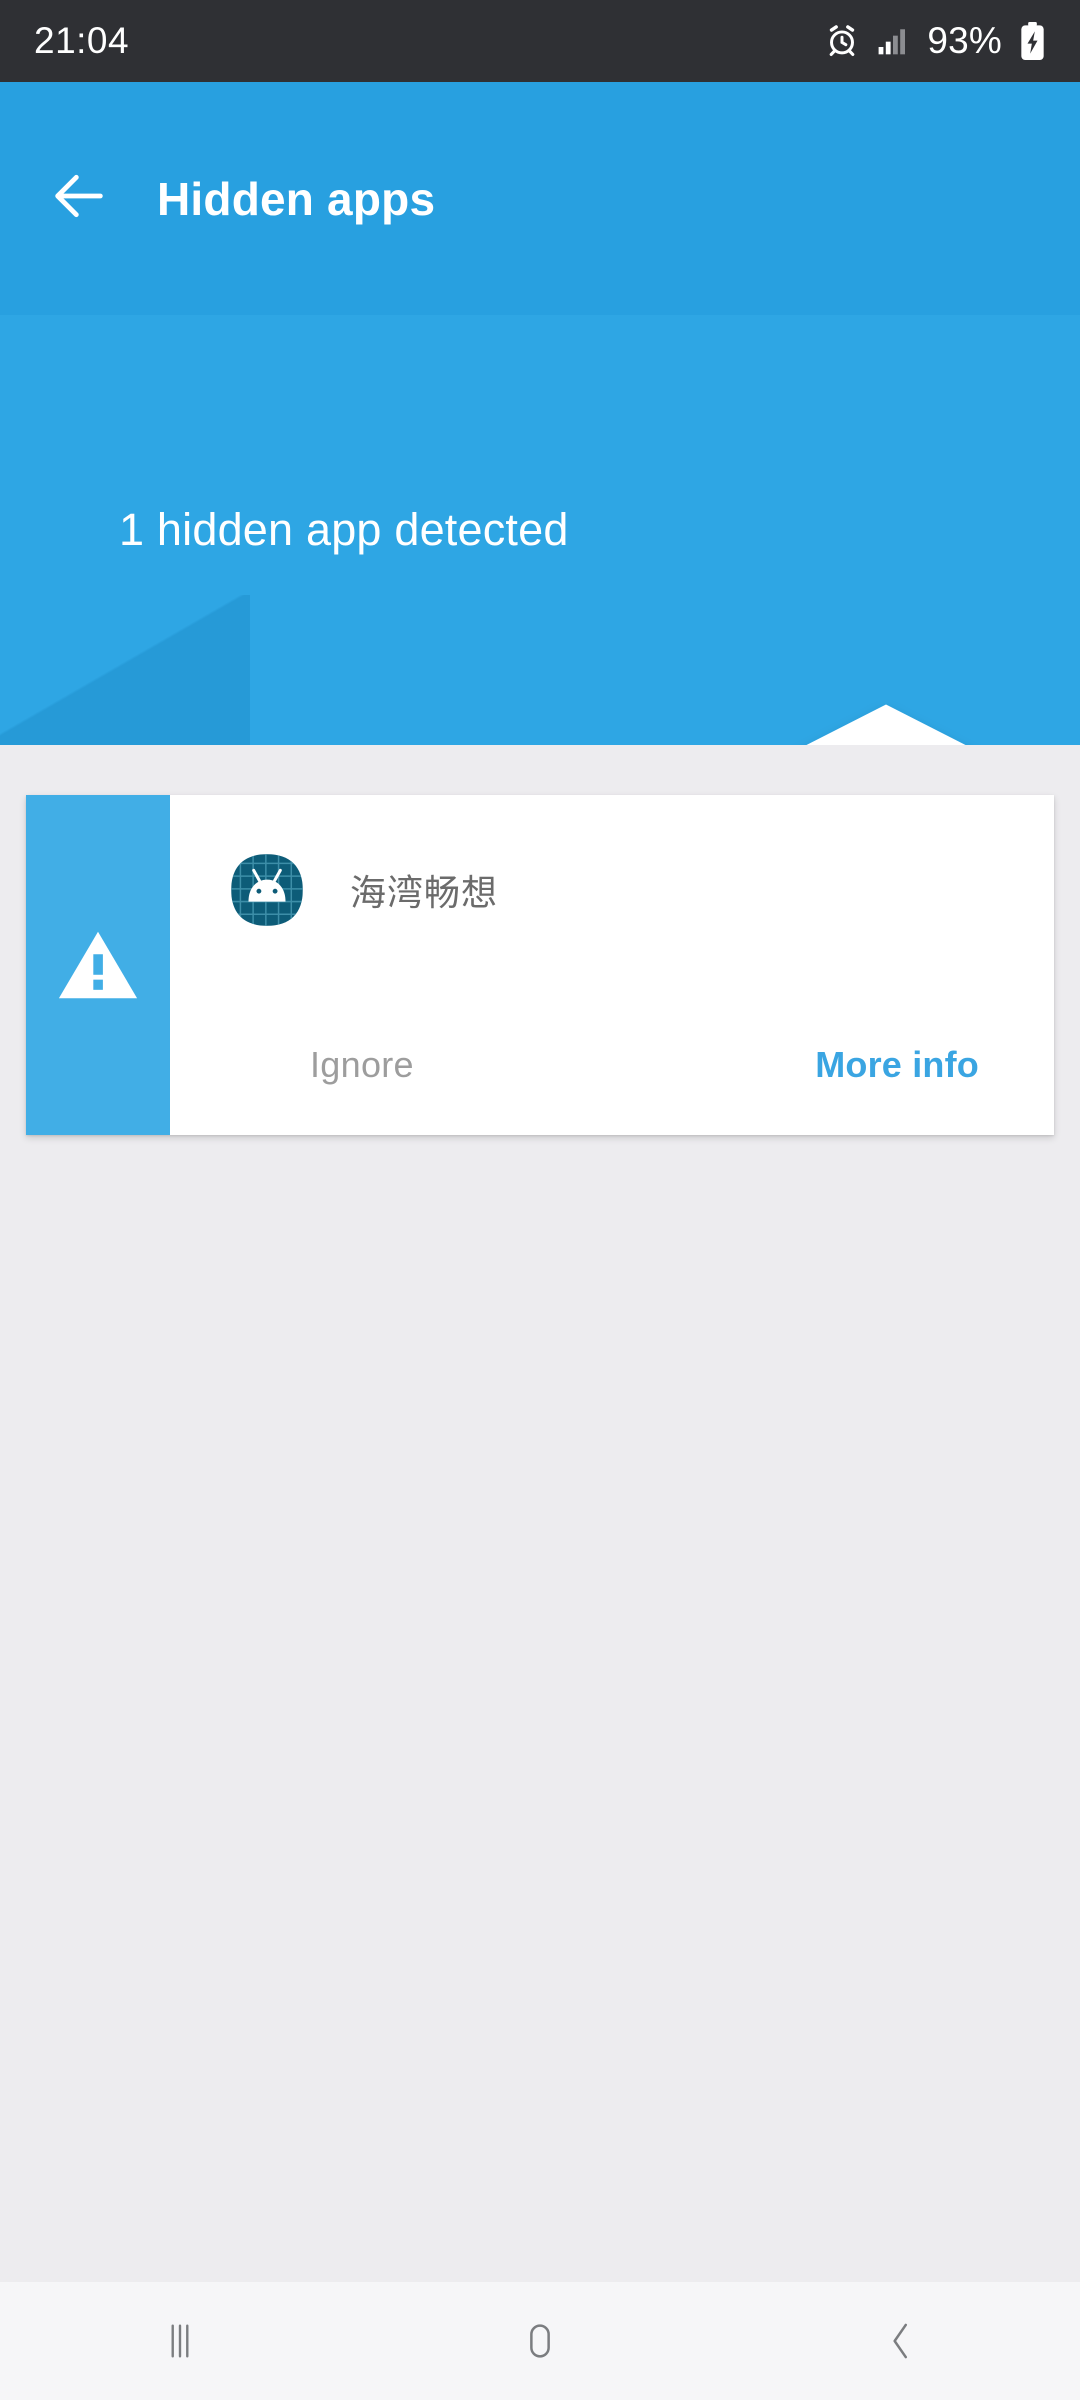 This screenshot has height=2400, width=1080. Describe the element at coordinates (267, 890) in the screenshot. I see `android-grid-app-icon` at that location.